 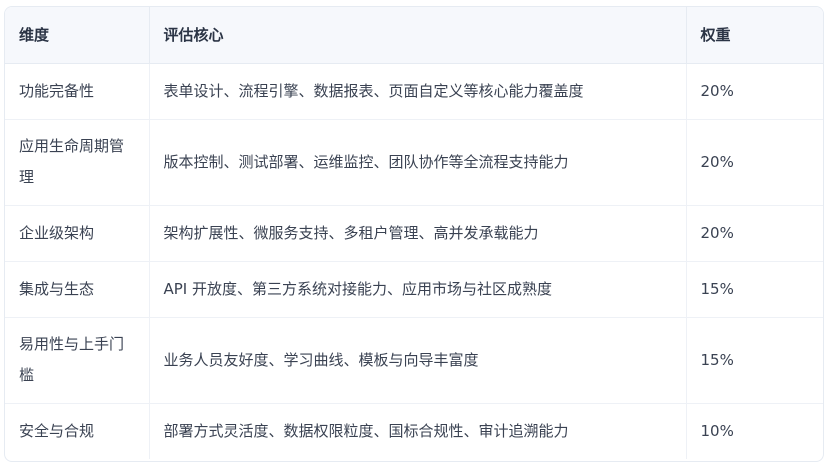 I want to click on table-row: 功能完备性 表单设计、流程引擎、数据报表、页面自定义等核心能力覆盖度 20%, so click(x=414, y=91).